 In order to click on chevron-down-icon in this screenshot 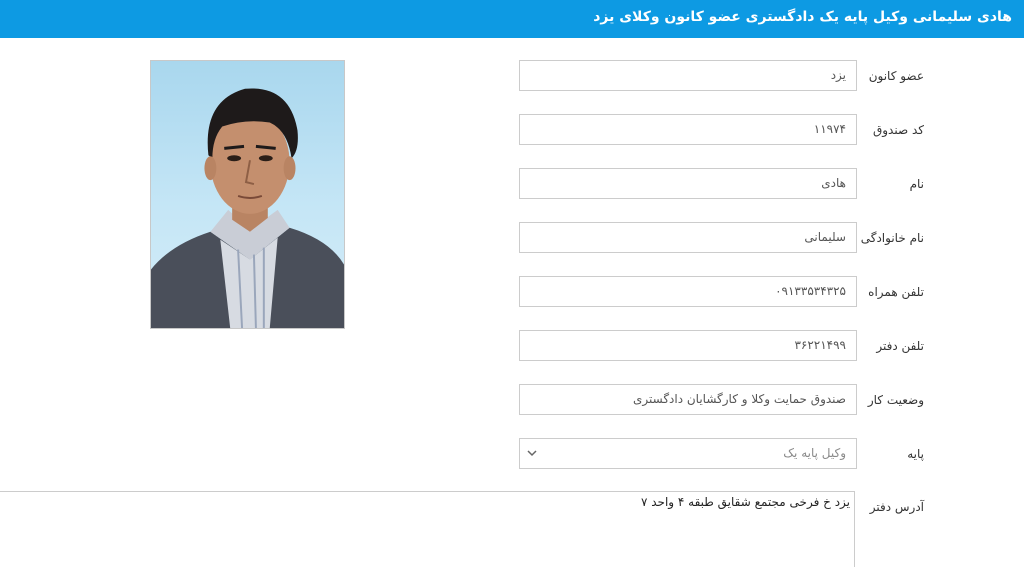, I will do `click(532, 453)`.